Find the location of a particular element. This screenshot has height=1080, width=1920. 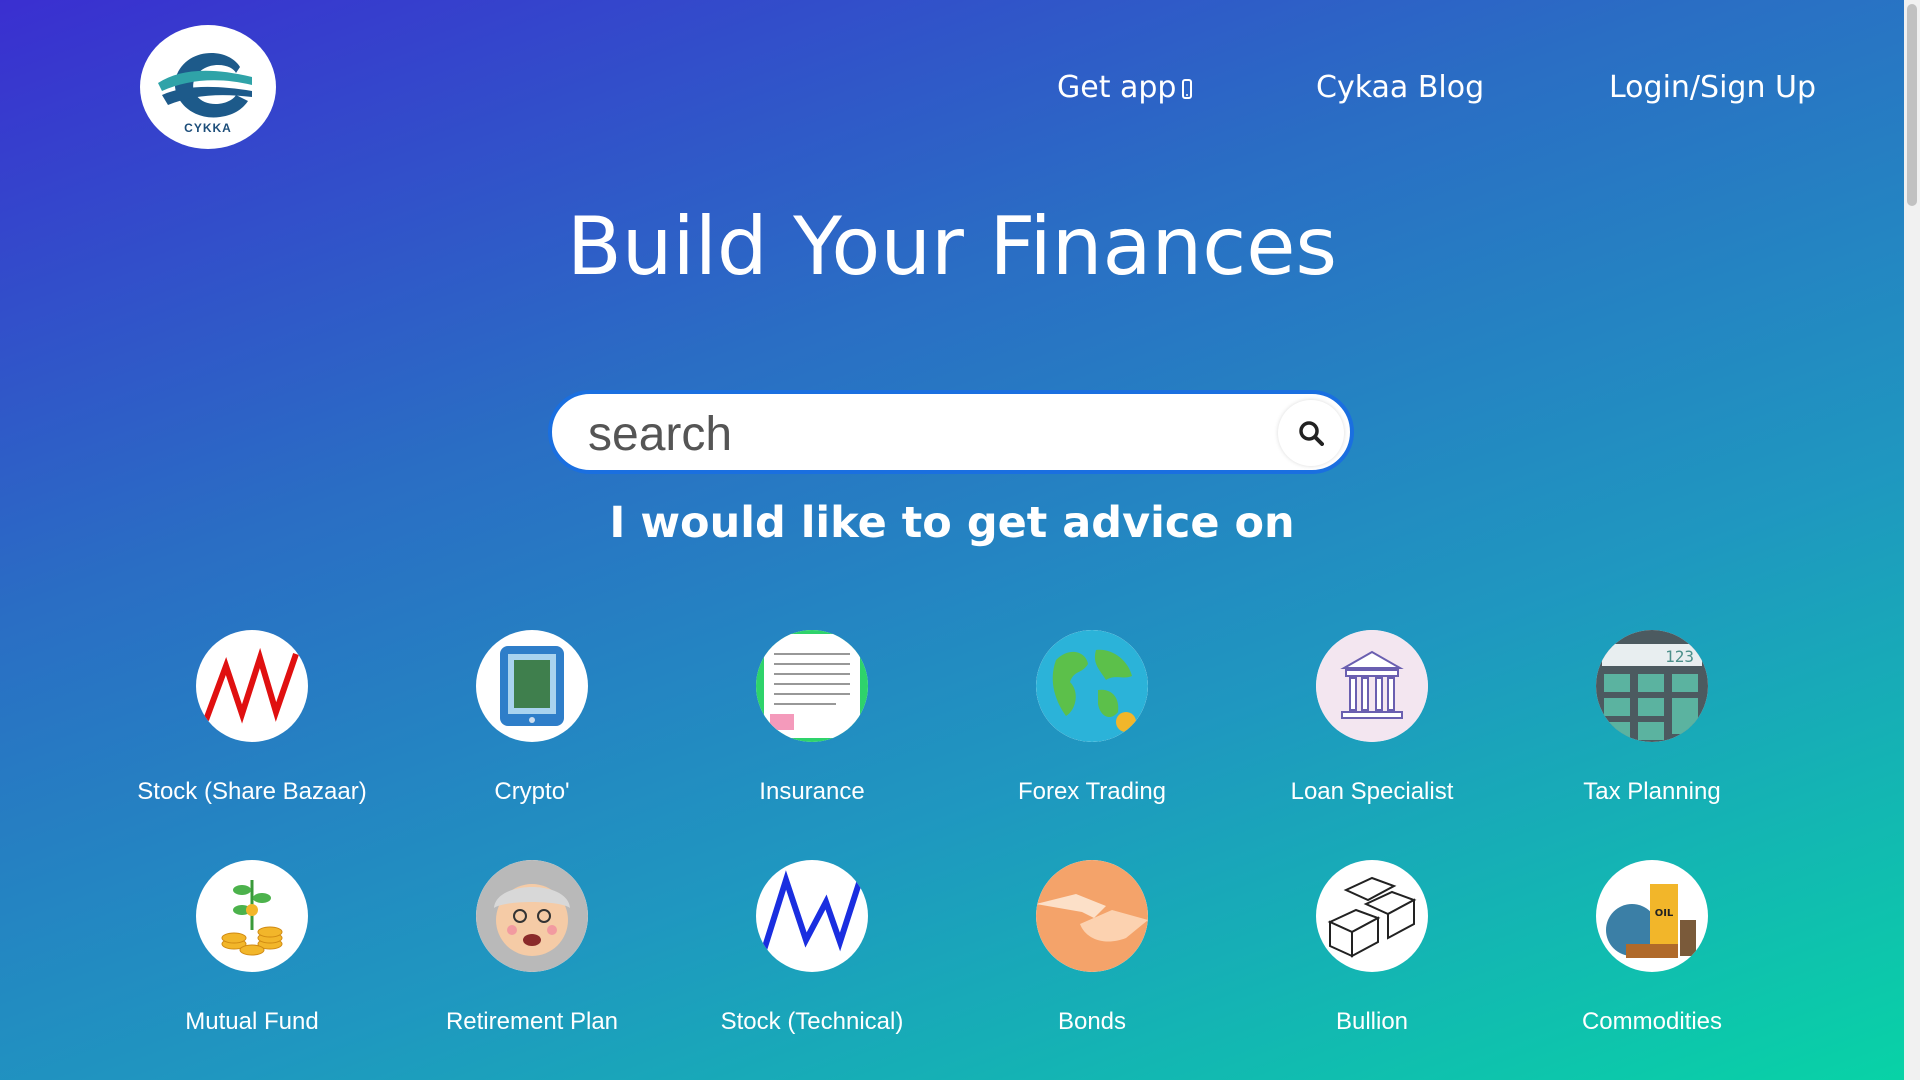

advice-heading: I would like to get advice on is located at coordinates (952, 523).